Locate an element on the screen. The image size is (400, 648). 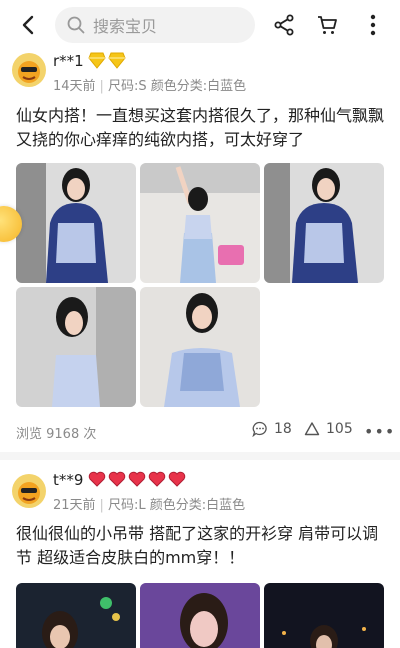
top-bar: 搜索宝贝 is located at coordinates (200, 25).